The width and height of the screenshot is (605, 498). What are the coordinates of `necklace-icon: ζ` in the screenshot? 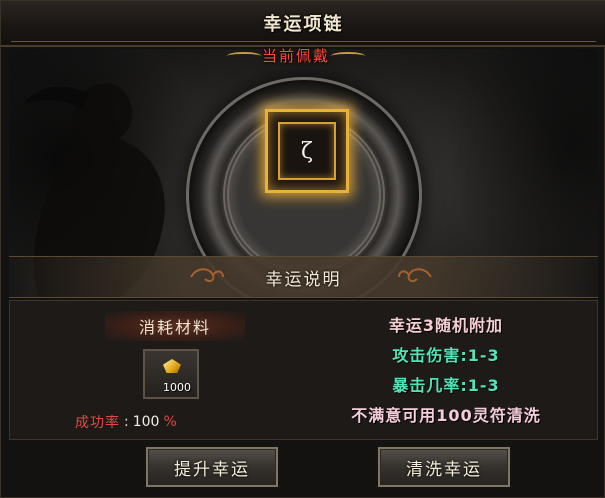 It's located at (307, 151).